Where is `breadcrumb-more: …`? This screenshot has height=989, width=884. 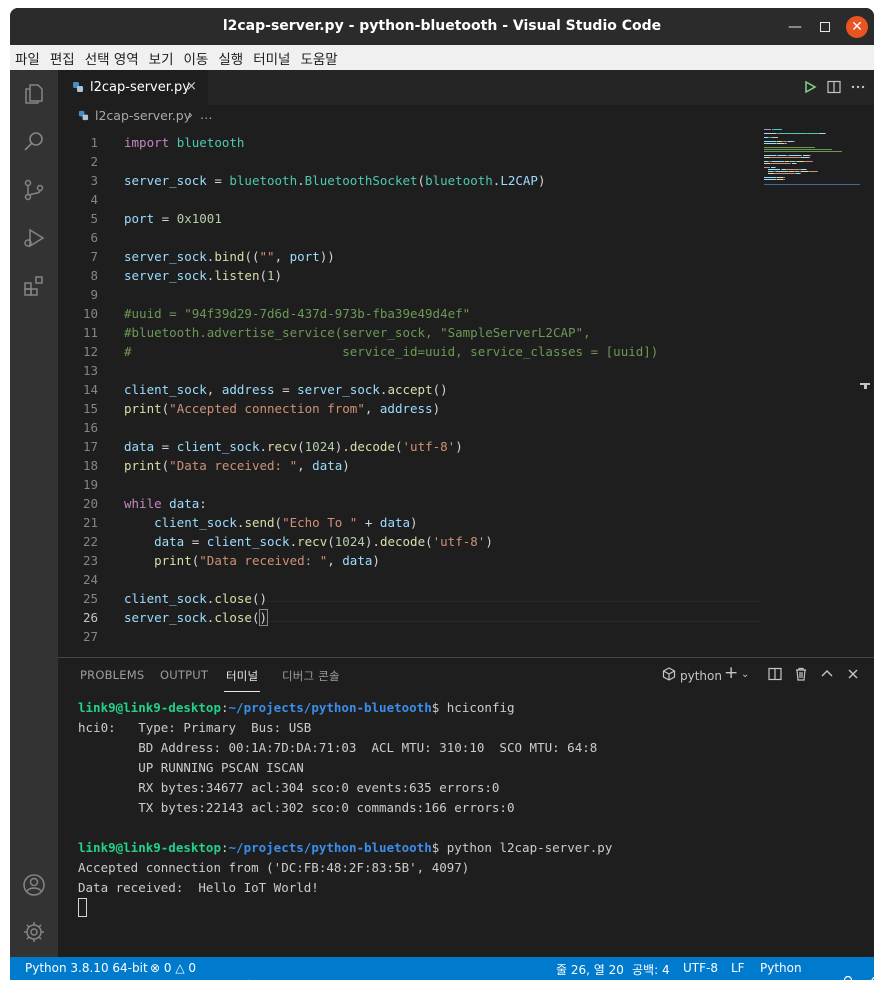
breadcrumb-more: … is located at coordinates (206, 114).